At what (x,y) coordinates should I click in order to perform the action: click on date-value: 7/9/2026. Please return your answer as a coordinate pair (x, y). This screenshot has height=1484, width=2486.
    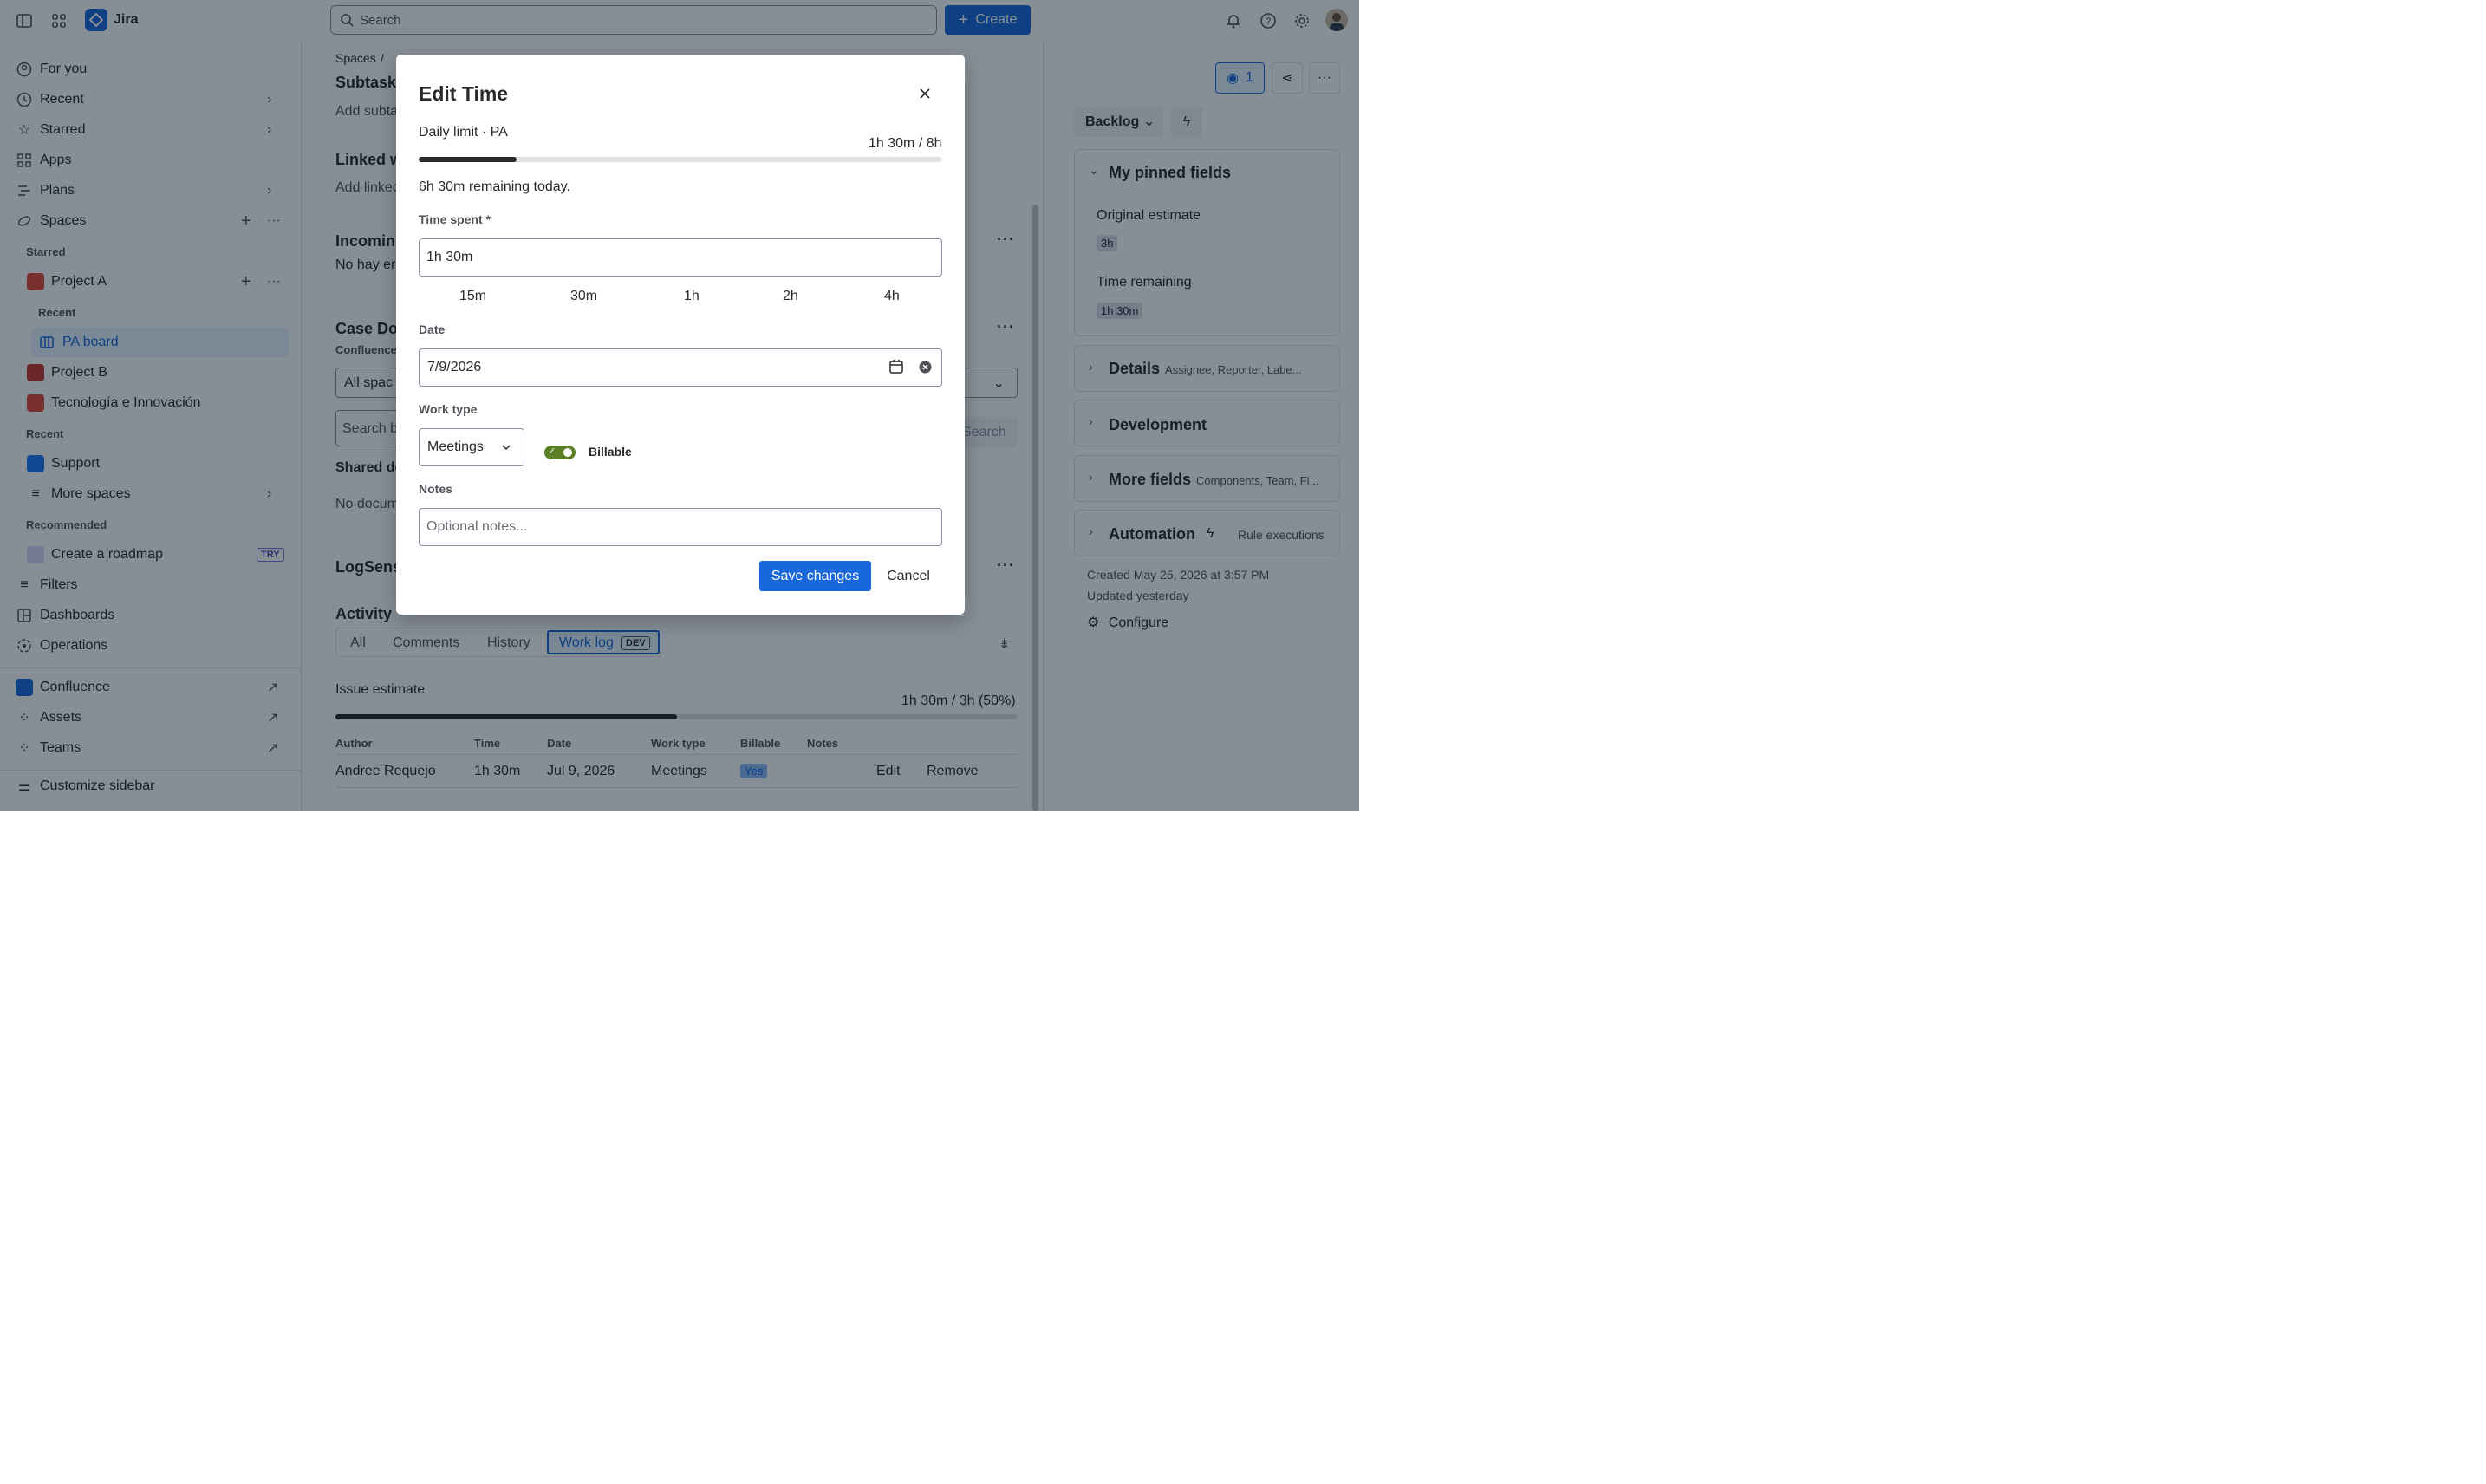
    Looking at the image, I should click on (454, 367).